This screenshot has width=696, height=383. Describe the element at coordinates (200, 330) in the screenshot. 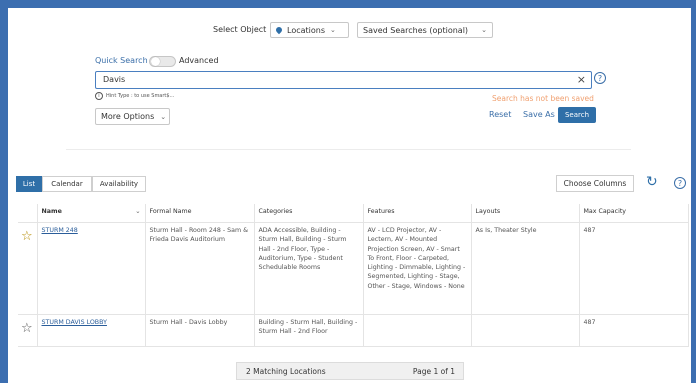

I see `formal-name-cell: Sturm Hall - Davis Lobby` at that location.